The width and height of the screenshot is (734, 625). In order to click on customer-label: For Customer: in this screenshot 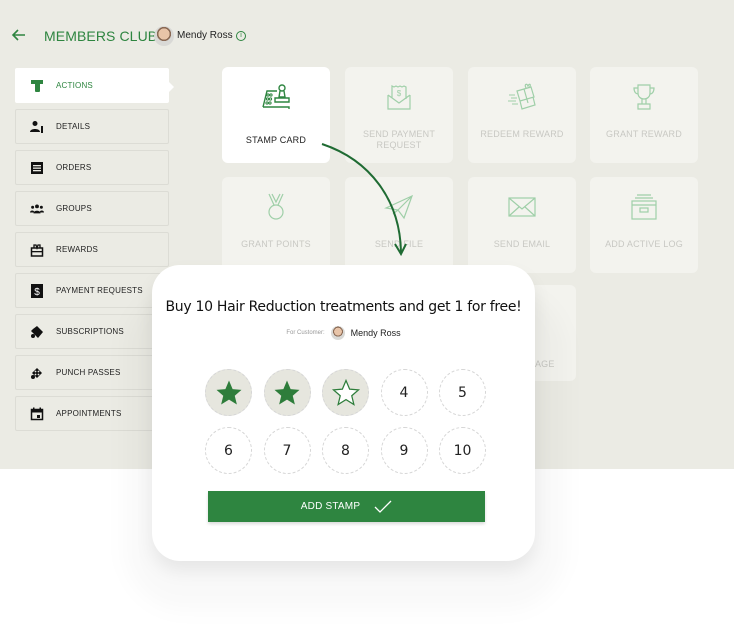, I will do `click(305, 333)`.